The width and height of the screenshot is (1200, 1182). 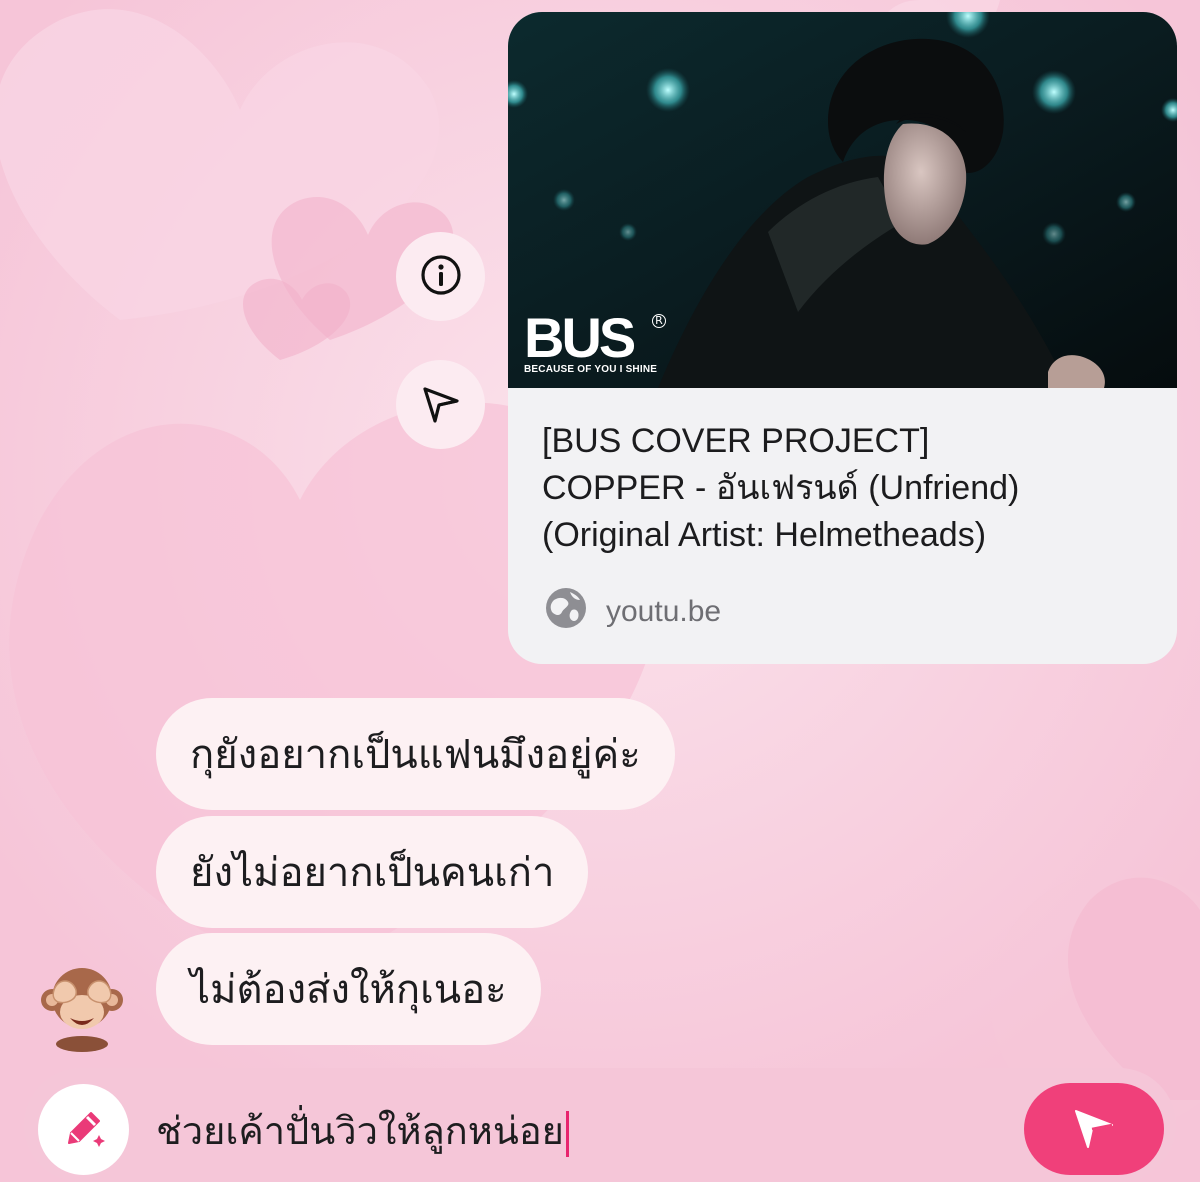 I want to click on message-input-value: ช่วยเค้าปั่นวิวให้ลูกหน่อย, so click(x=360, y=1131).